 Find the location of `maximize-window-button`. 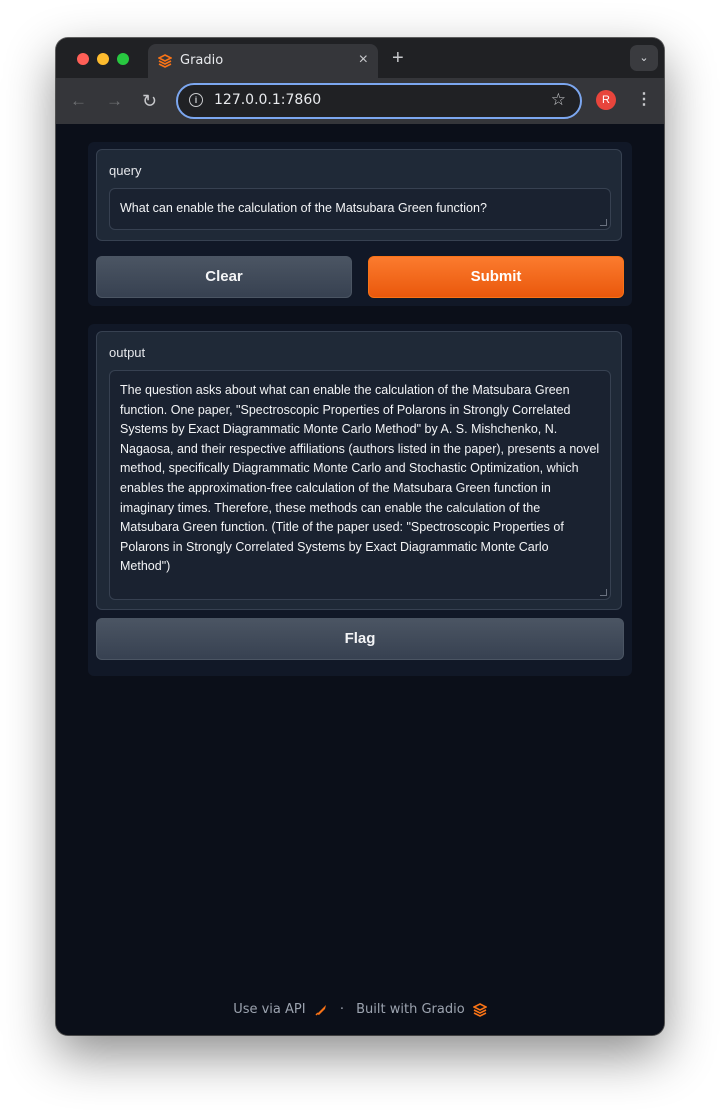

maximize-window-button is located at coordinates (123, 59).